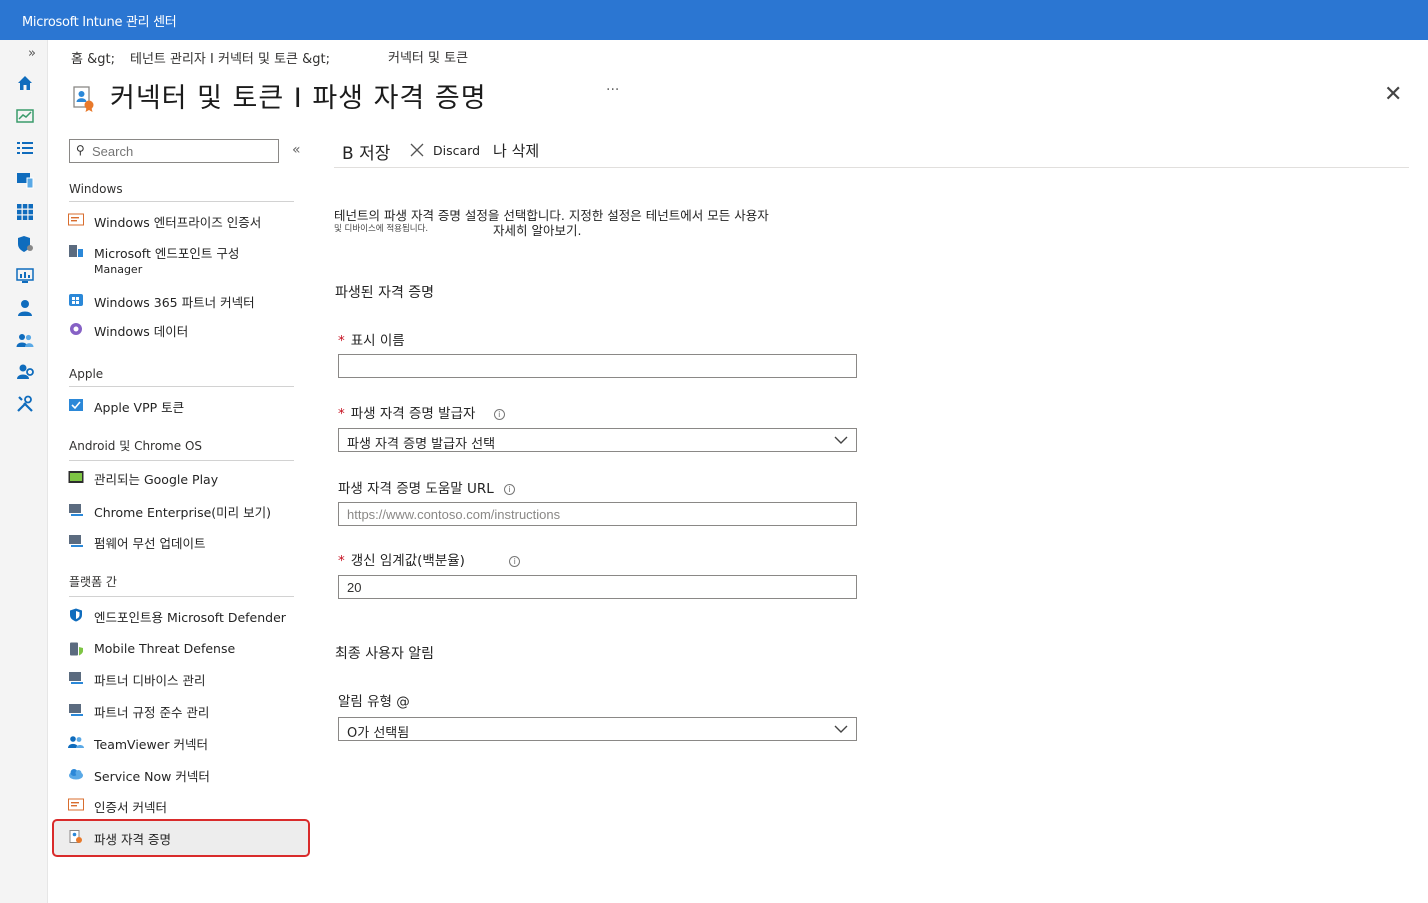 The width and height of the screenshot is (1428, 903). Describe the element at coordinates (76, 649) in the screenshot. I see `mobile-threat-defense-icon` at that location.